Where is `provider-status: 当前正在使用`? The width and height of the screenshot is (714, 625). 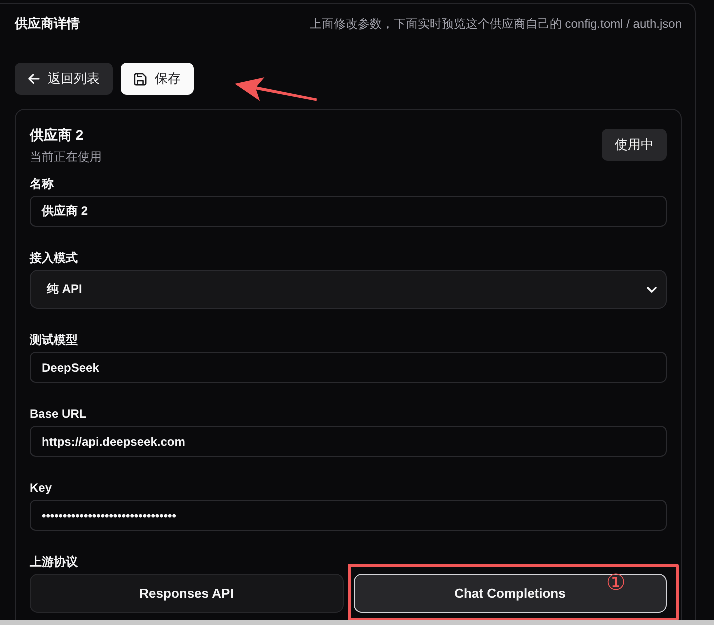 provider-status: 当前正在使用 is located at coordinates (66, 157).